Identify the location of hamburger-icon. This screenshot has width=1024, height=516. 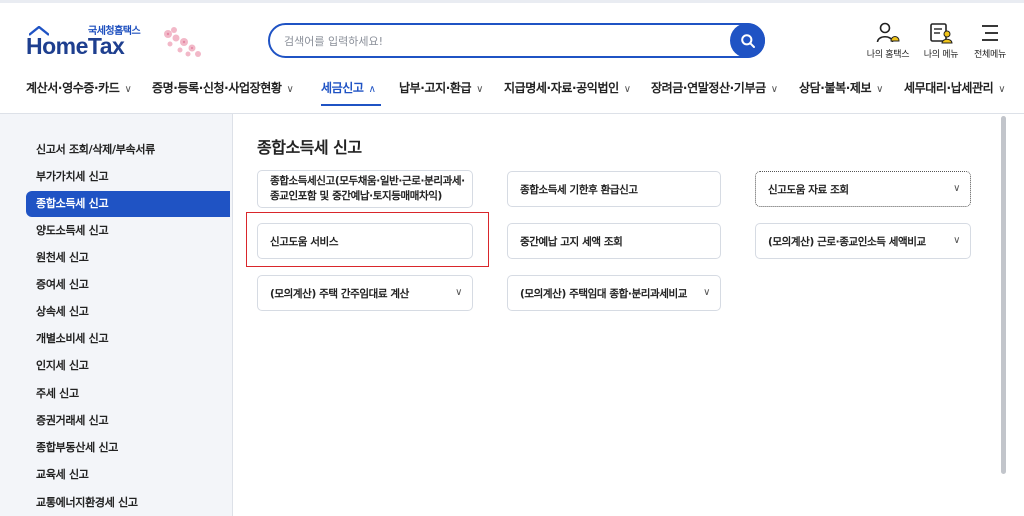
(990, 33).